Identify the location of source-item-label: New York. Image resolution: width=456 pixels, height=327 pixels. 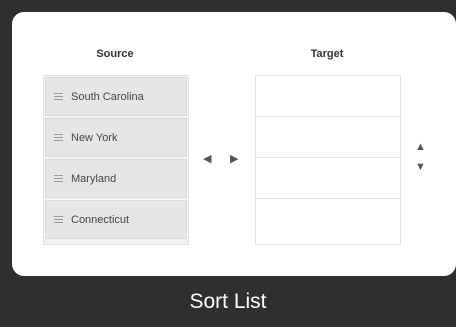
(94, 137).